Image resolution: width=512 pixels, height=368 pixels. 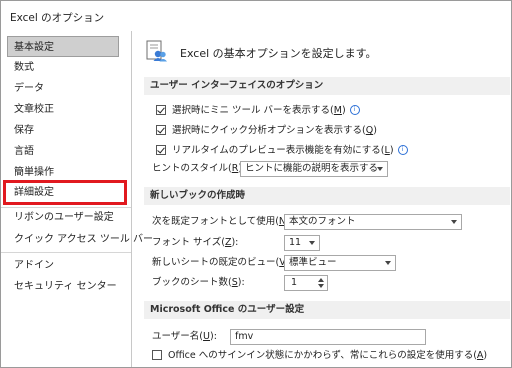 What do you see at coordinates (161, 149) in the screenshot?
I see `live-preview-checkbox` at bounding box center [161, 149].